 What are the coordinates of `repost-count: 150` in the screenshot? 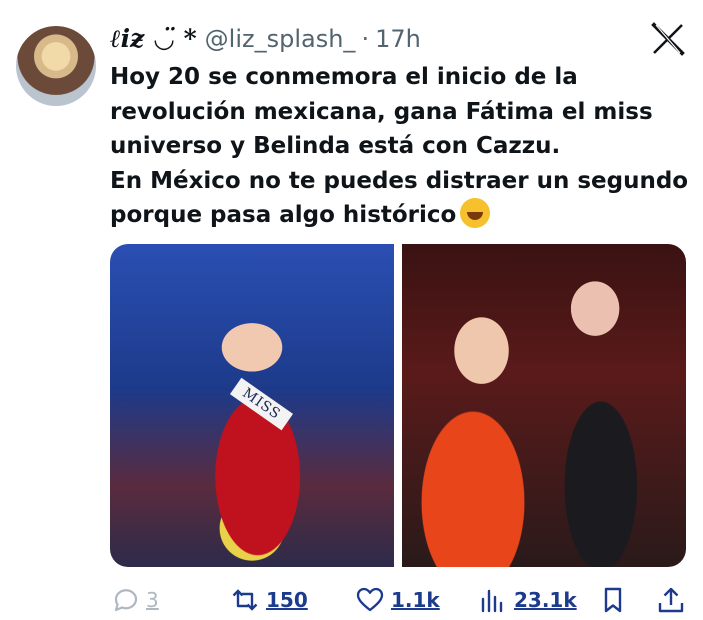 It's located at (287, 600).